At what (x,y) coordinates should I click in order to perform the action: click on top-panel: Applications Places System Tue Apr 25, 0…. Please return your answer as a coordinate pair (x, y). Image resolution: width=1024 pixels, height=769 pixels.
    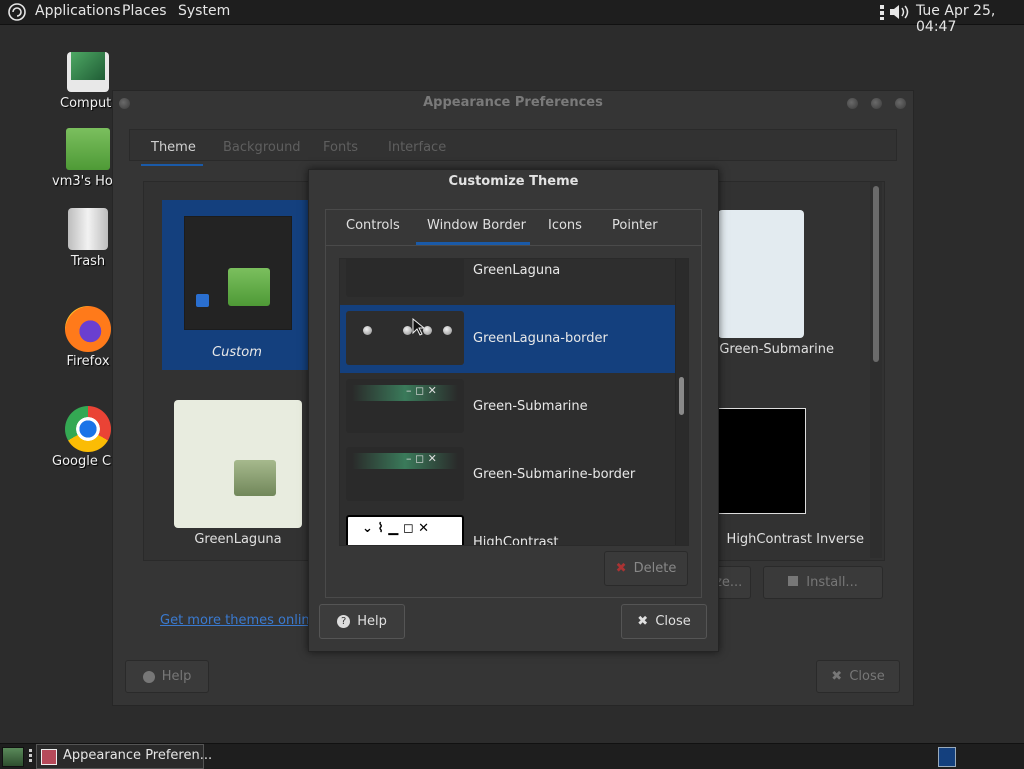
    Looking at the image, I should click on (512, 17).